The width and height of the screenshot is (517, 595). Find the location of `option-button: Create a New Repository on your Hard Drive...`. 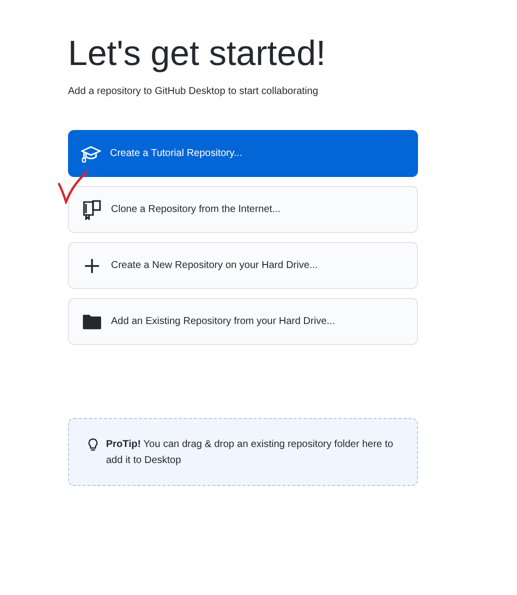

option-button: Create a New Repository on your Hard Drive... is located at coordinates (243, 265).